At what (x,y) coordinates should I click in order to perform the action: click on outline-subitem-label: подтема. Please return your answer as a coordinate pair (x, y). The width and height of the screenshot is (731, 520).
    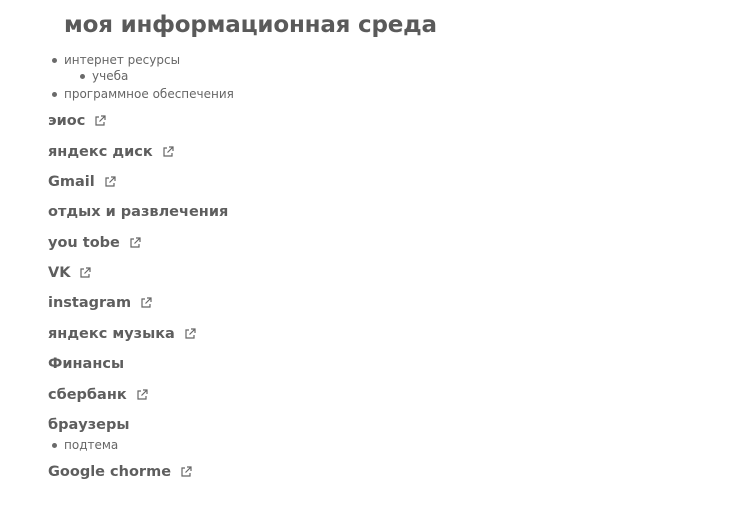
    Looking at the image, I should click on (91, 445).